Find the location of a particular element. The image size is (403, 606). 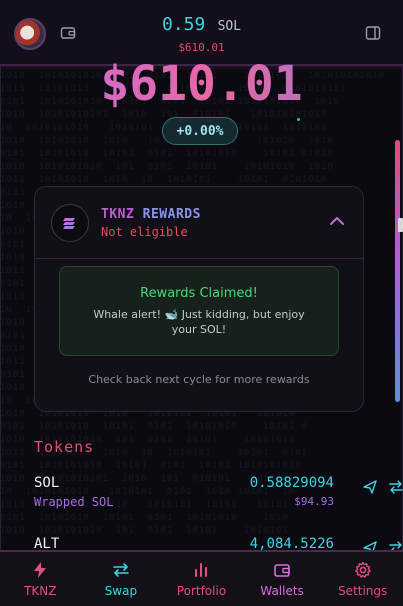

tokens-heading: Tokens is located at coordinates (64, 447).